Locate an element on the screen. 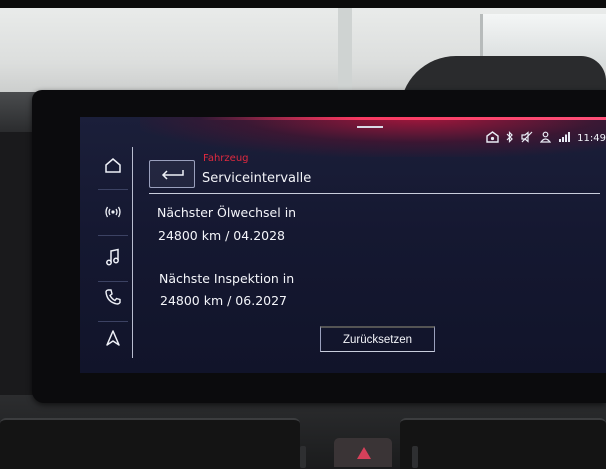  navigation-icon is located at coordinates (113, 340).